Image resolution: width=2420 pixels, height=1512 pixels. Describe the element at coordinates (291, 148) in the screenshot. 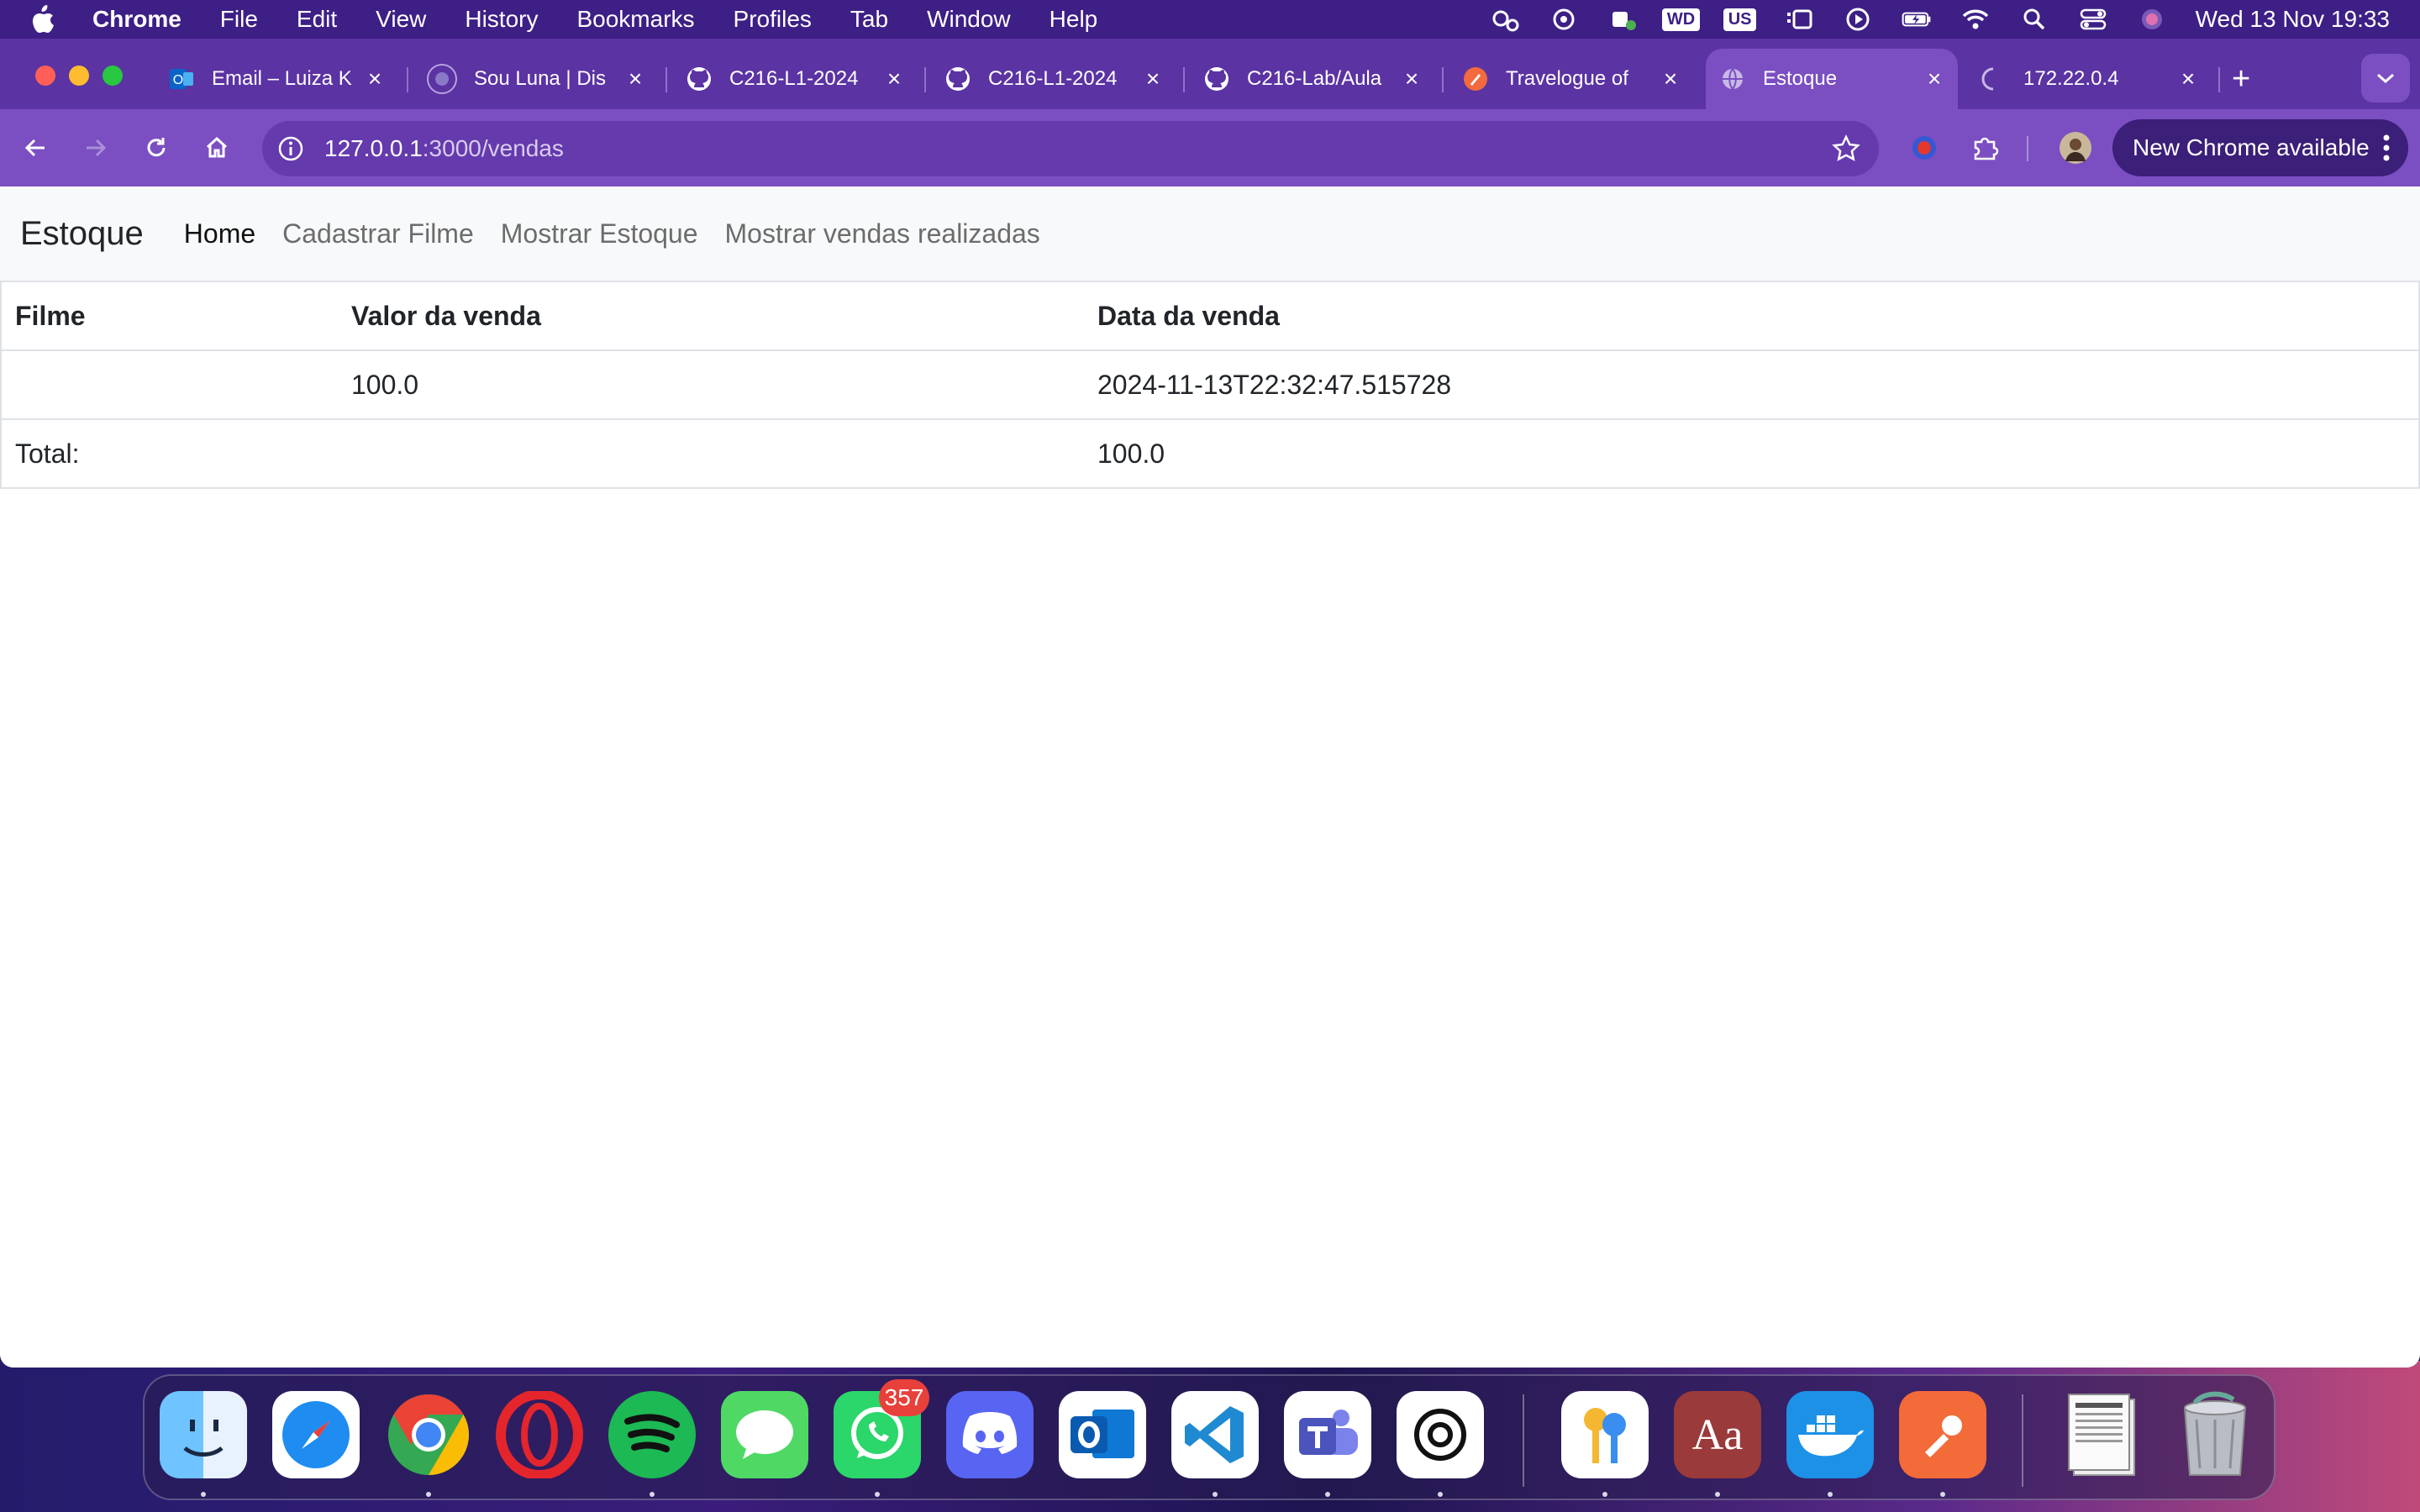

I see `site-info-icon` at that location.